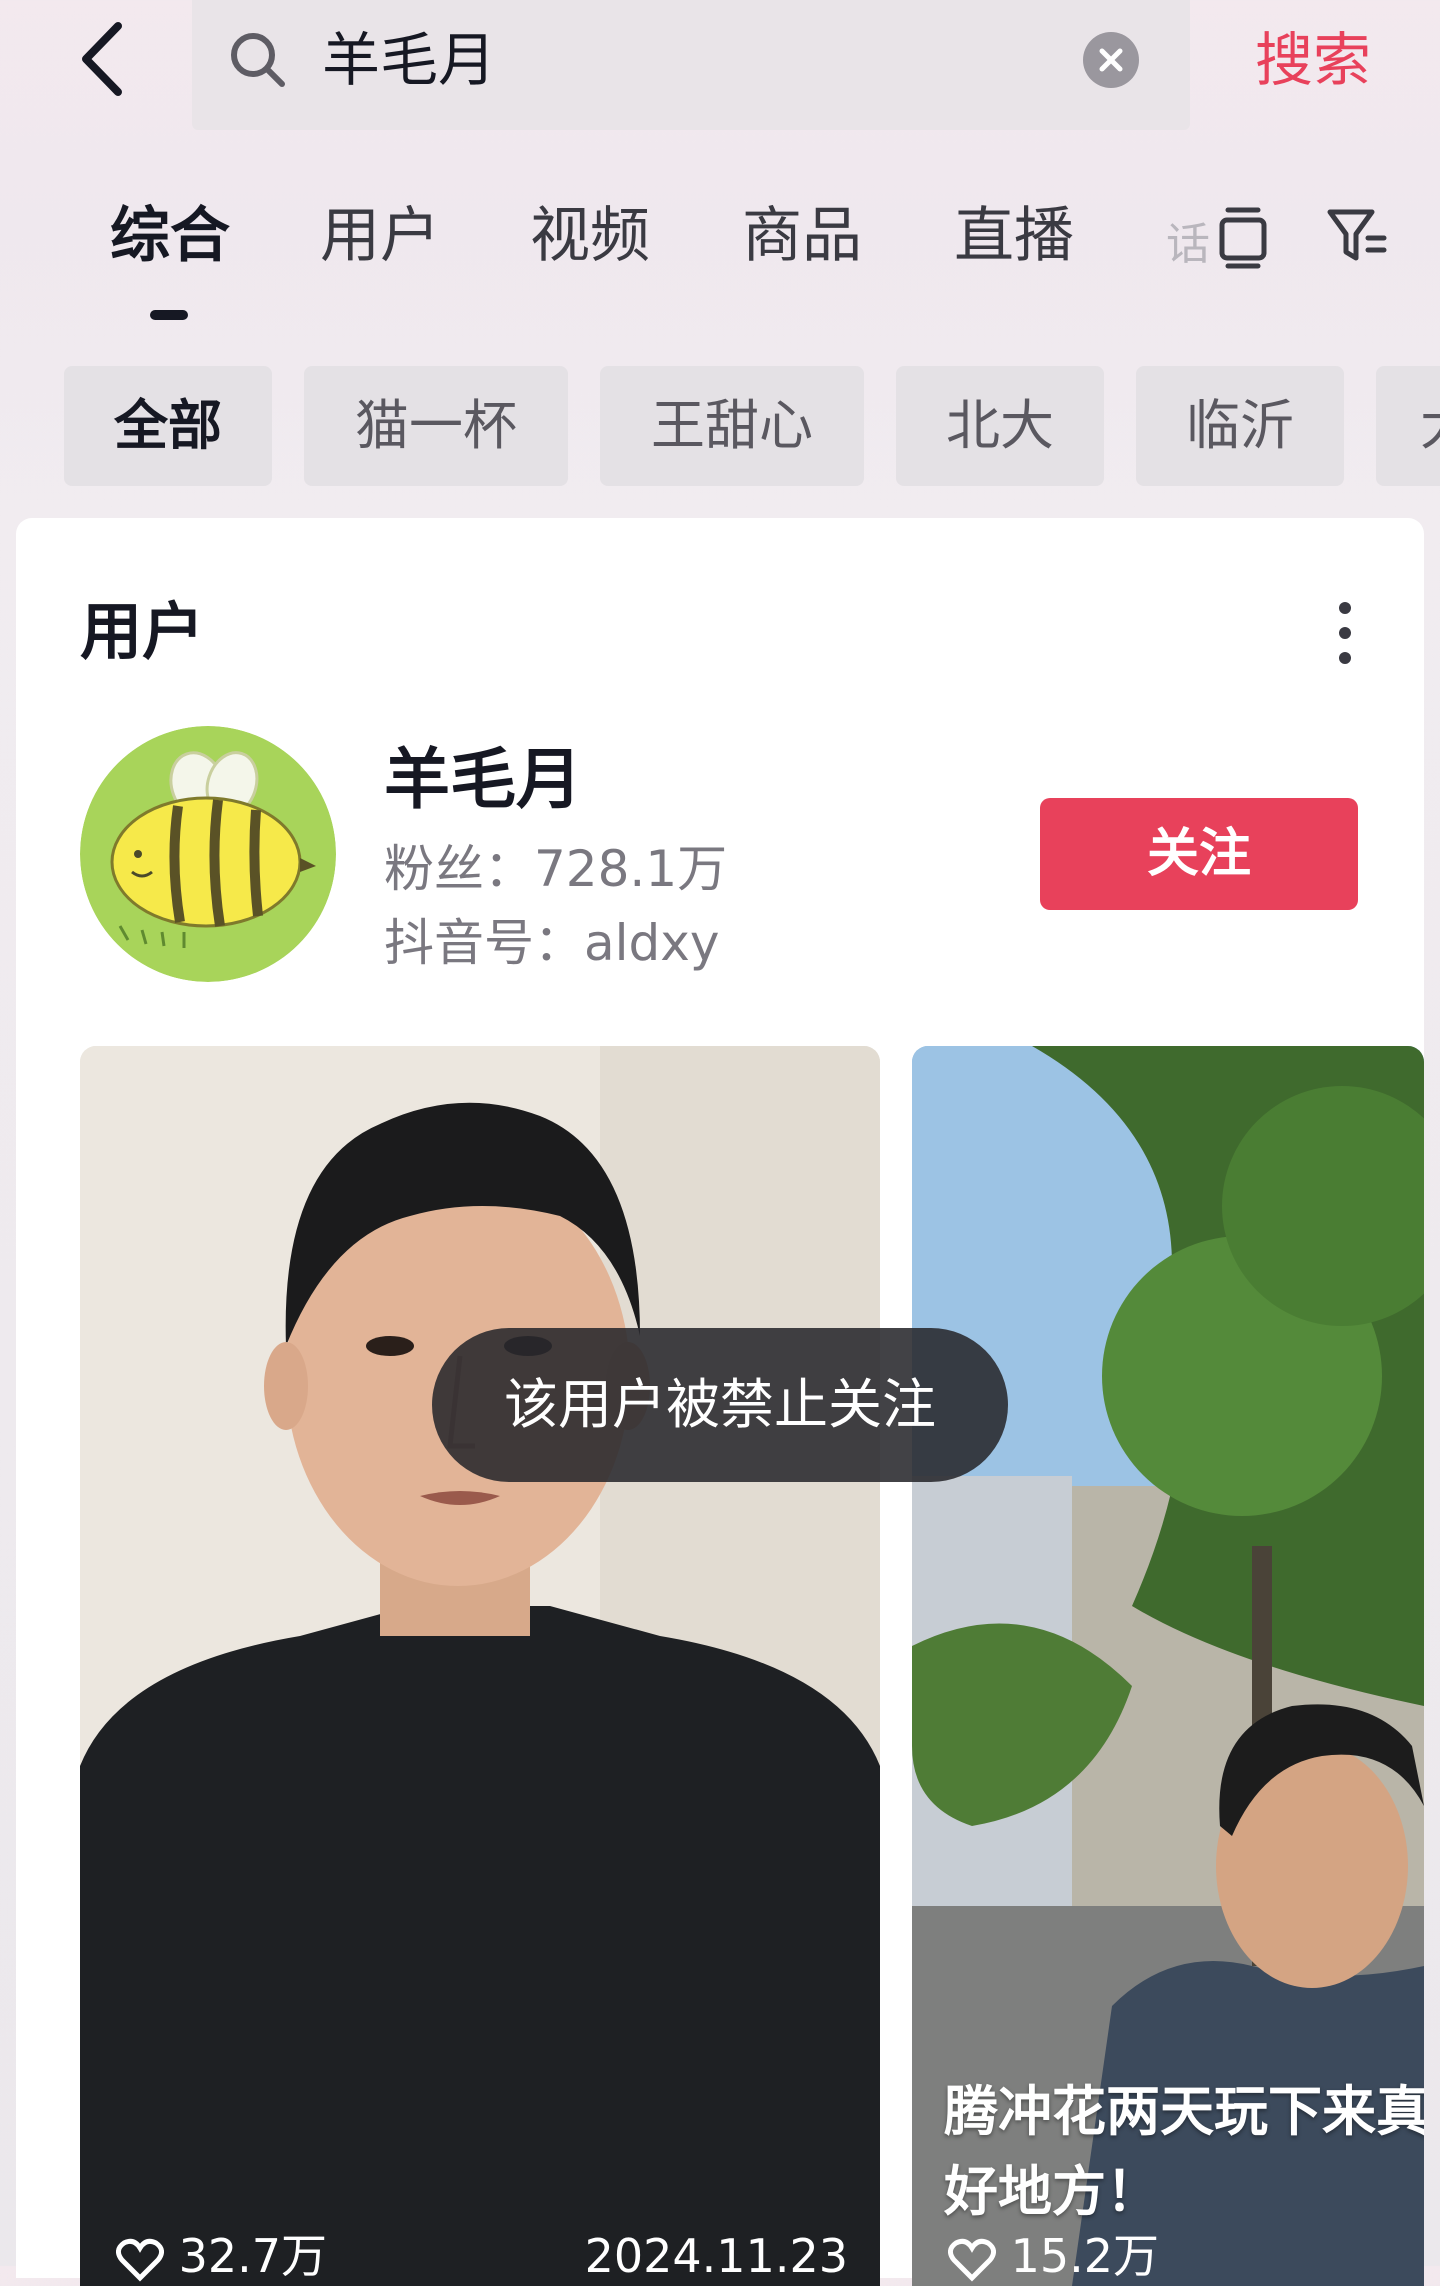  I want to click on tab-live: 直播, so click(1014, 236).